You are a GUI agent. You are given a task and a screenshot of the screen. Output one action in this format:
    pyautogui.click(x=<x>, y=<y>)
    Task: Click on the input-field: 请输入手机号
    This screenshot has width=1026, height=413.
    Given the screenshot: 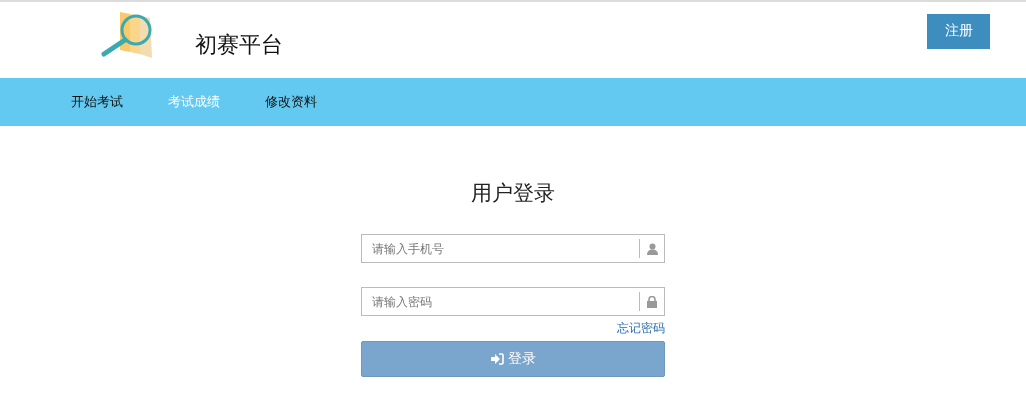 What is the action you would take?
    pyautogui.click(x=513, y=248)
    